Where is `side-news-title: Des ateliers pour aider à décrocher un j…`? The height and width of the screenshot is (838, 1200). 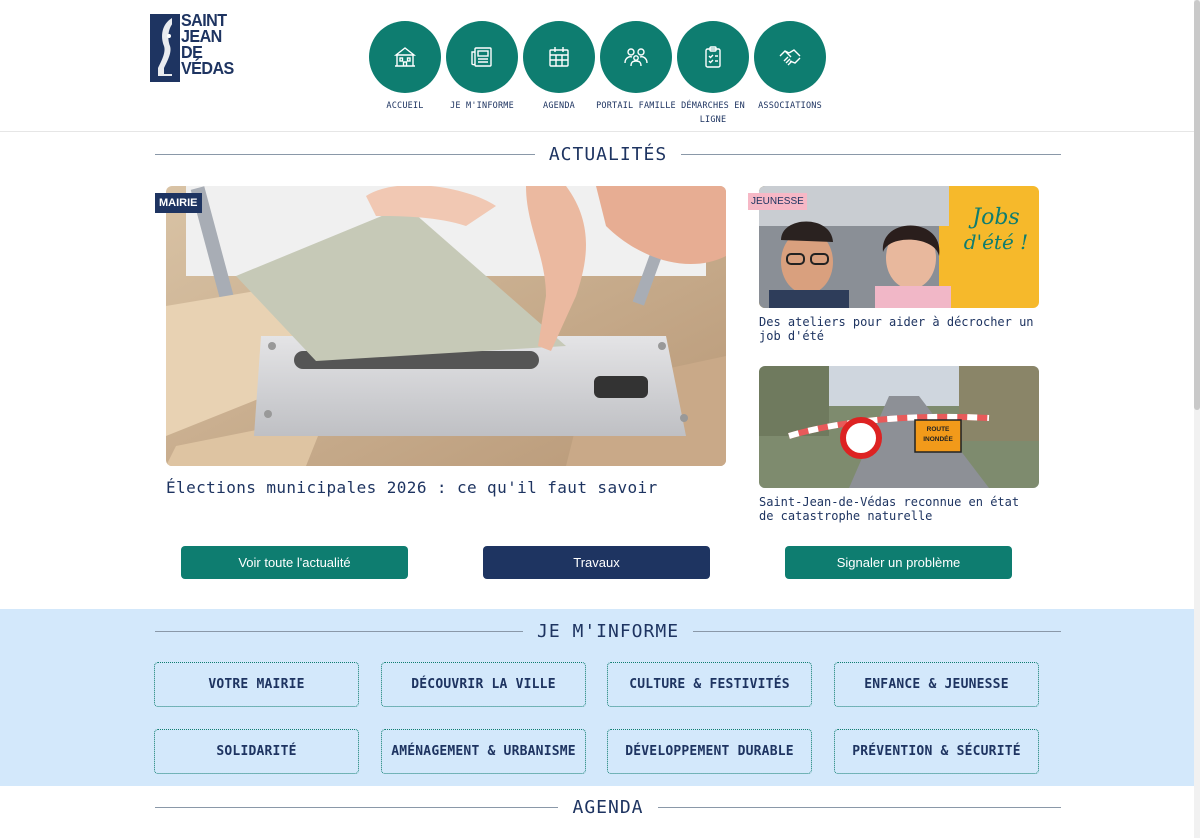 side-news-title: Des ateliers pour aider à décrocher un j… is located at coordinates (899, 329).